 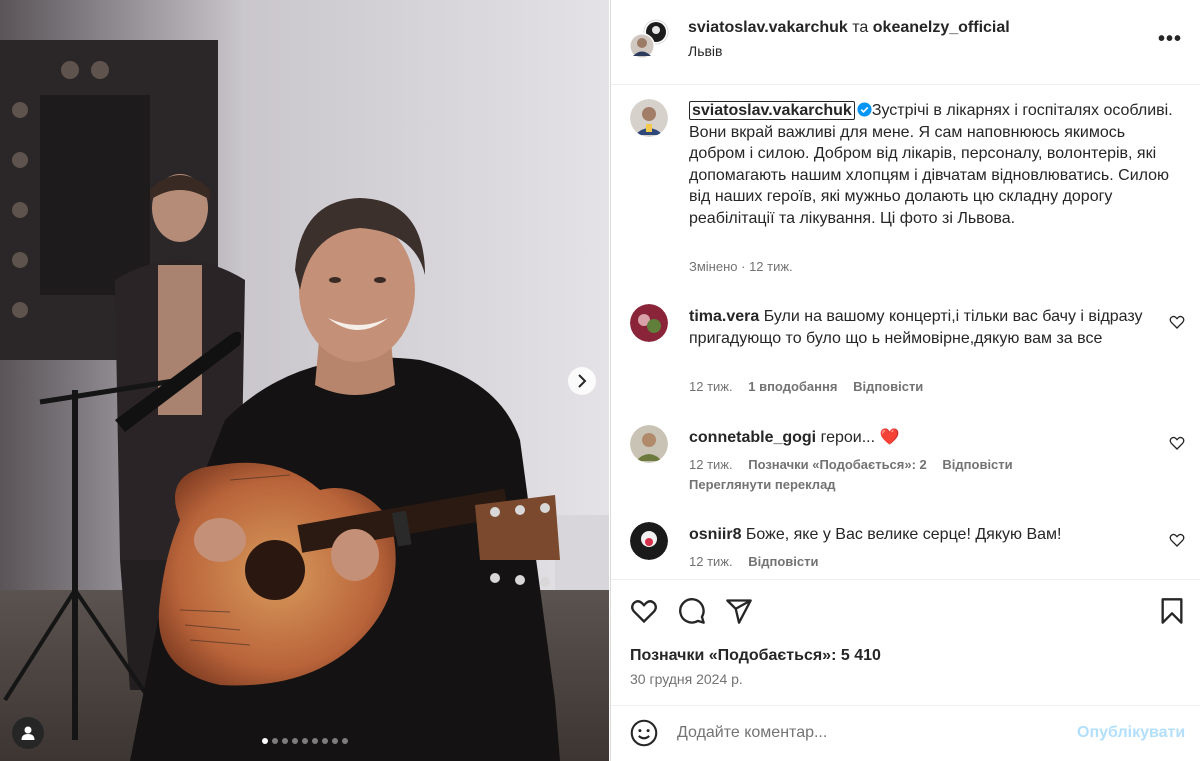 I want to click on comment-username: connetable_gogi, so click(x=752, y=437).